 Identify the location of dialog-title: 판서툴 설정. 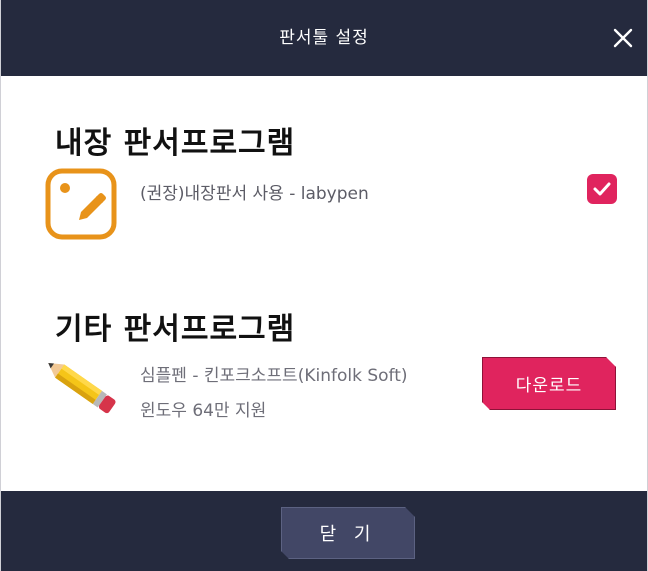
(324, 38).